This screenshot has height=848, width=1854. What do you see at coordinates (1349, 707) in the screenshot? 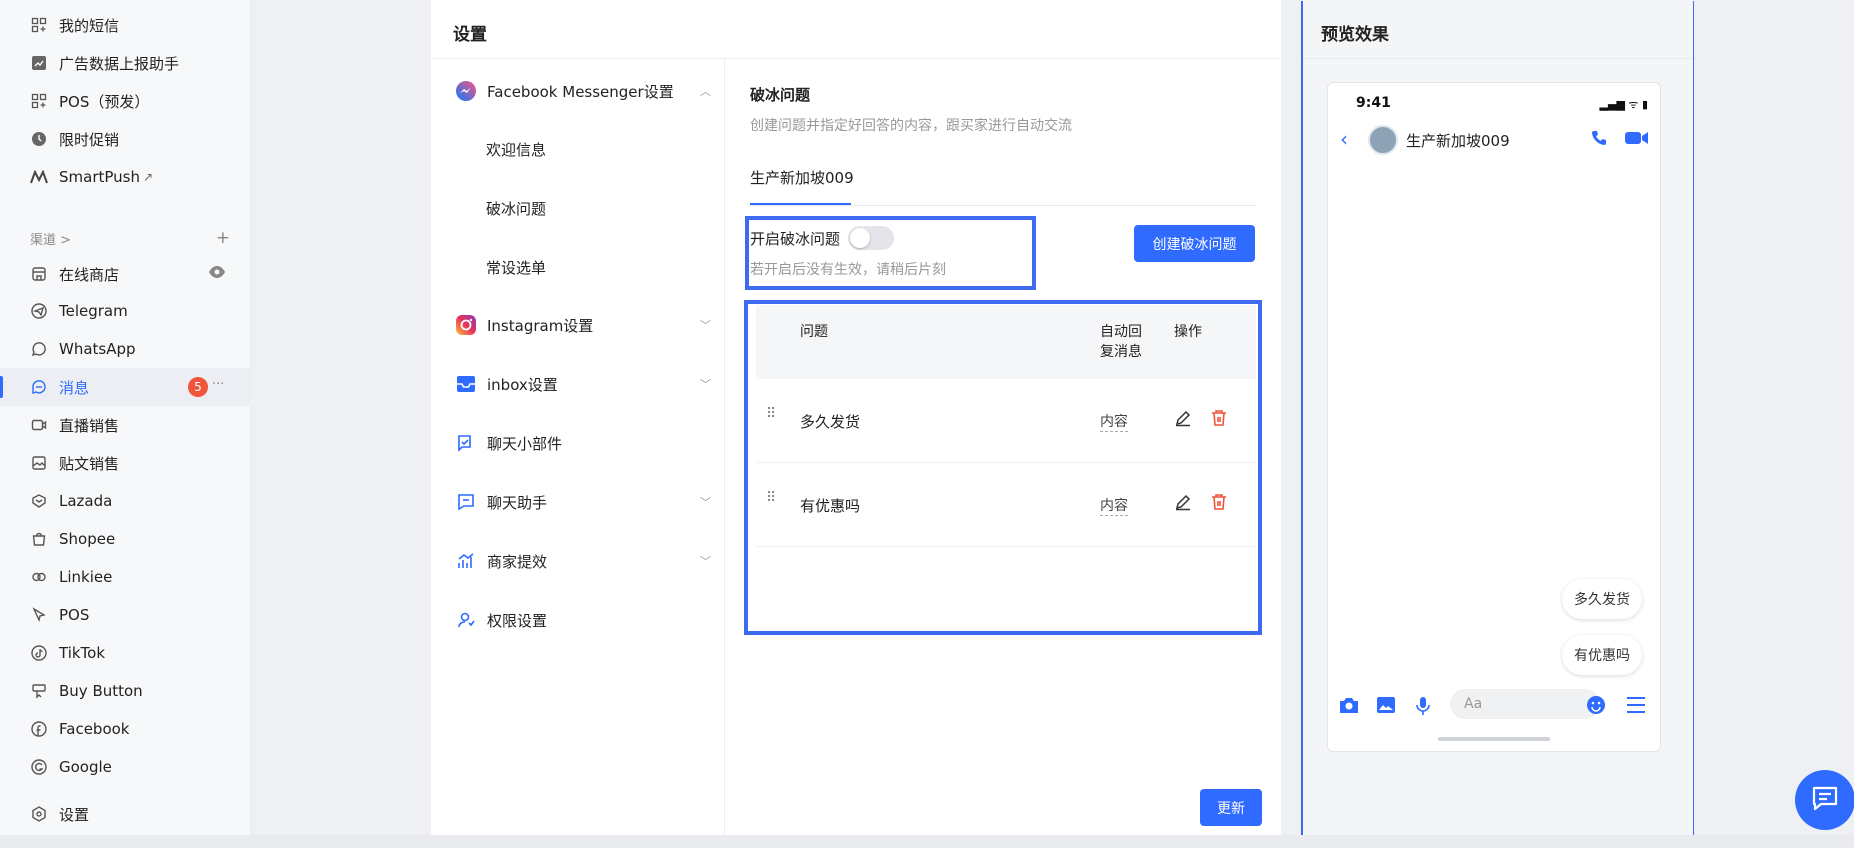
I see `camera-icon` at bounding box center [1349, 707].